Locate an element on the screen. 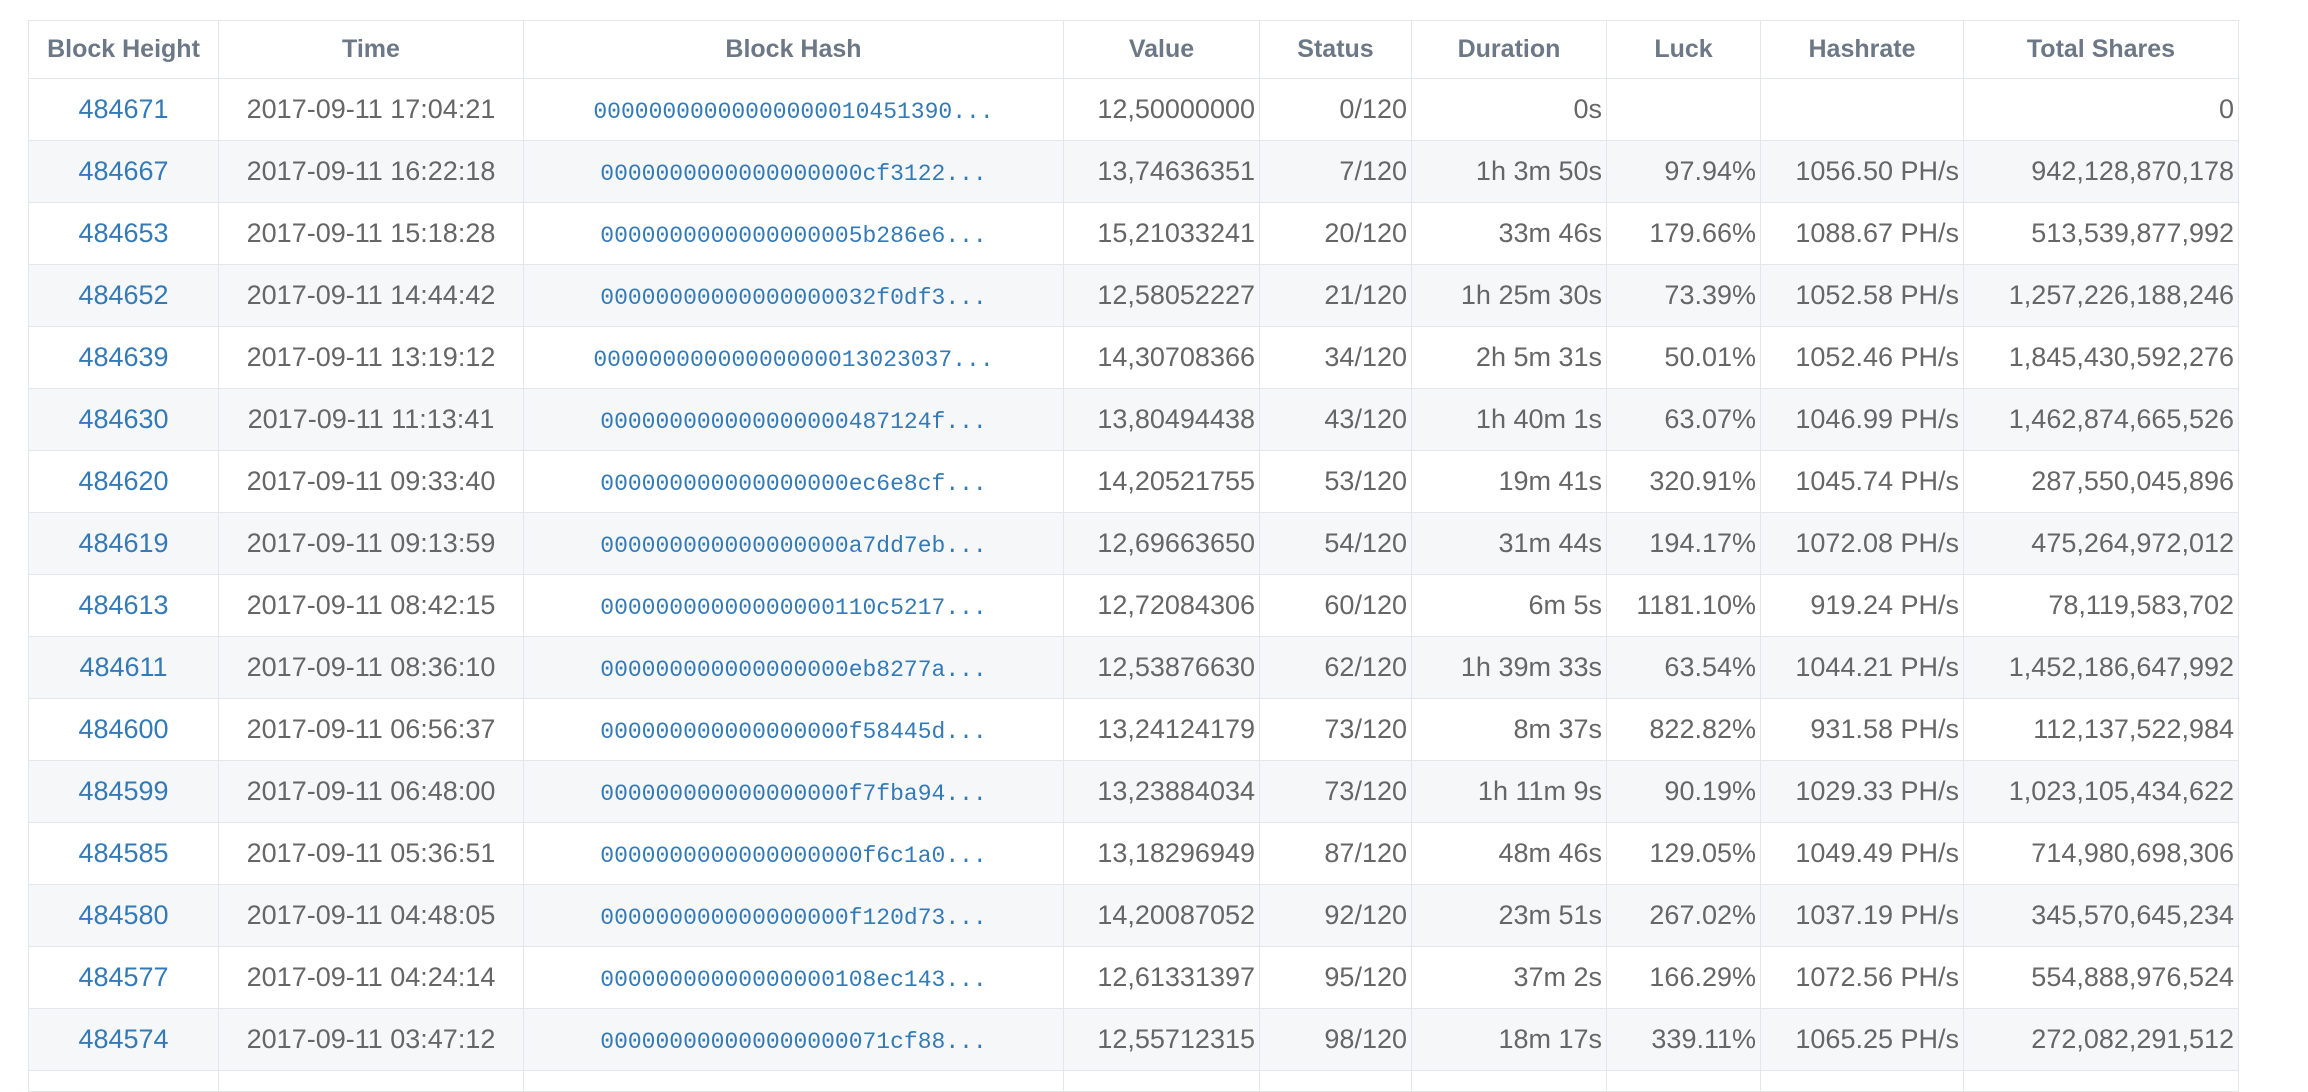 This screenshot has width=2308, height=1092. hashrate-cell: 1037.19 PH/s is located at coordinates (1862, 915).